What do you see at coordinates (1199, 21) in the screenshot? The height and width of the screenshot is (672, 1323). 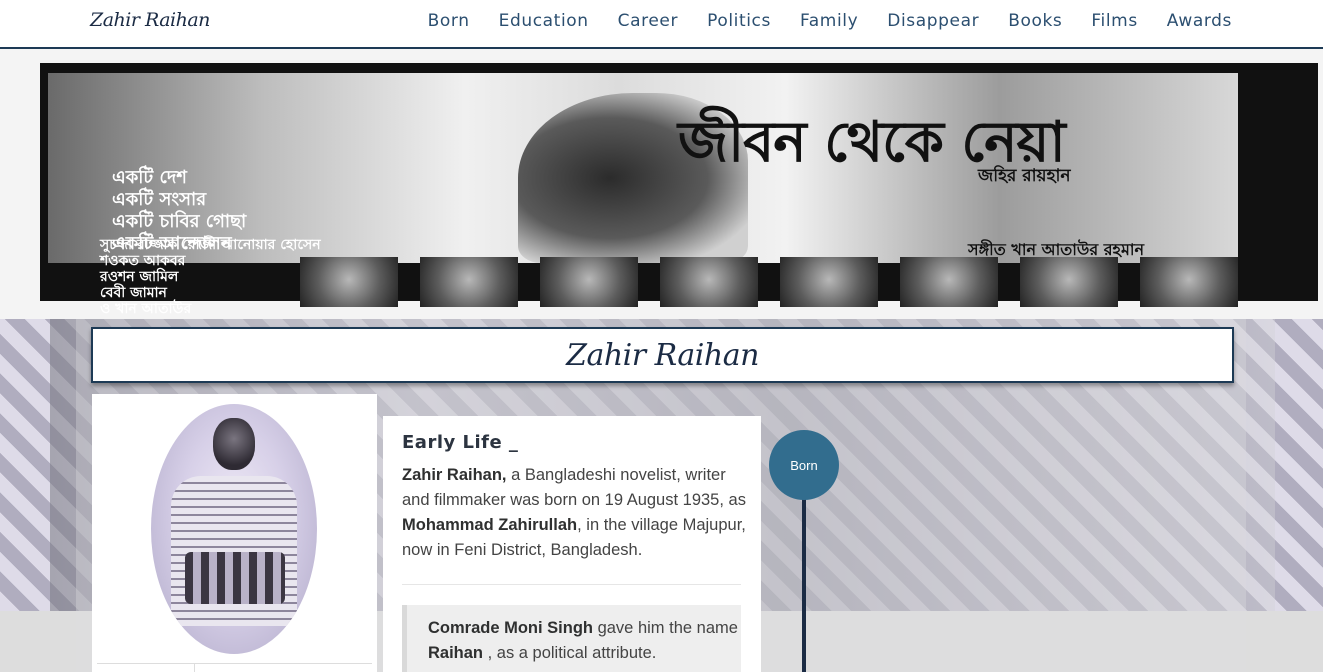 I see `nav-link-awards: Awards` at bounding box center [1199, 21].